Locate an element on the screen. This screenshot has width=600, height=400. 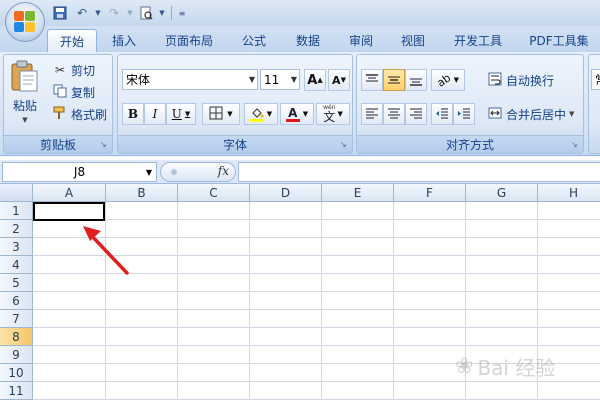
row-header-8: 8 is located at coordinates (16, 337).